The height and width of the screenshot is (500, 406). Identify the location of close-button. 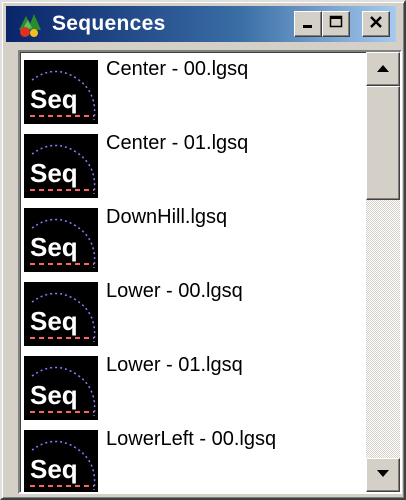
(376, 24).